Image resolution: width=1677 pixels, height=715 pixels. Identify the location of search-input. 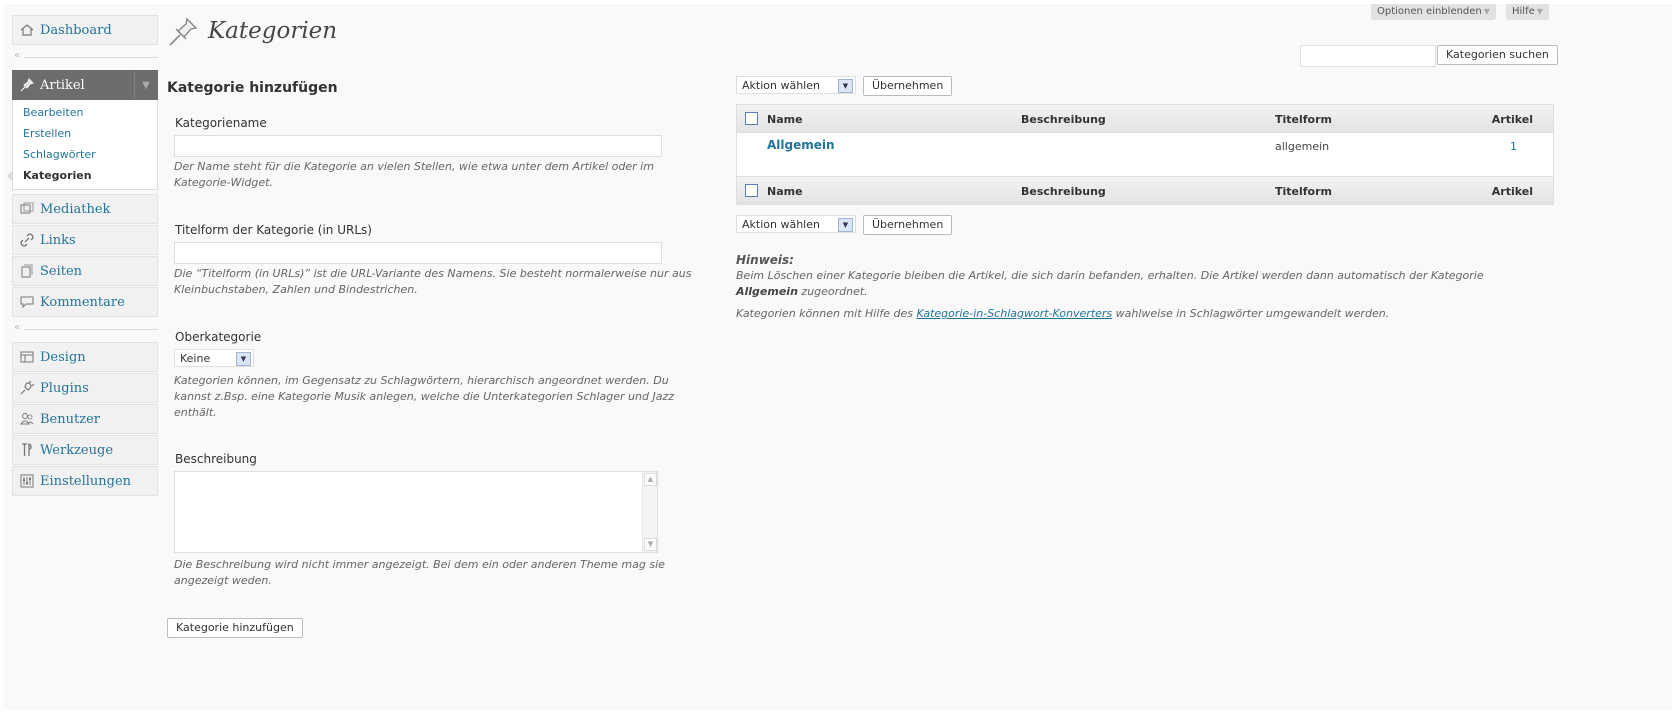
(1368, 56).